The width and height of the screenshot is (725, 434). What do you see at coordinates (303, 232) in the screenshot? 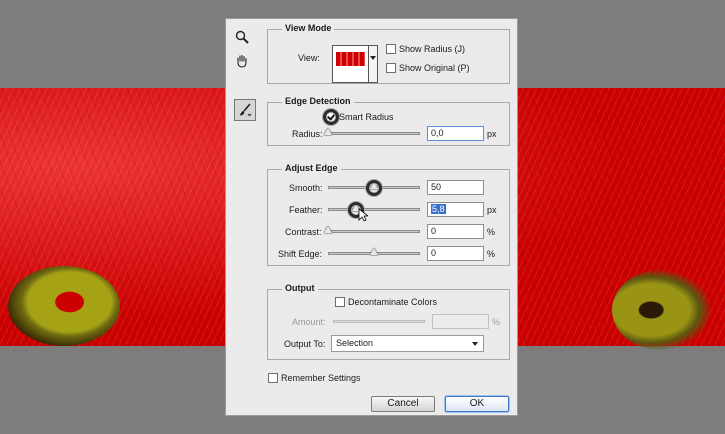
I see `contrast-label: Contrast:` at bounding box center [303, 232].